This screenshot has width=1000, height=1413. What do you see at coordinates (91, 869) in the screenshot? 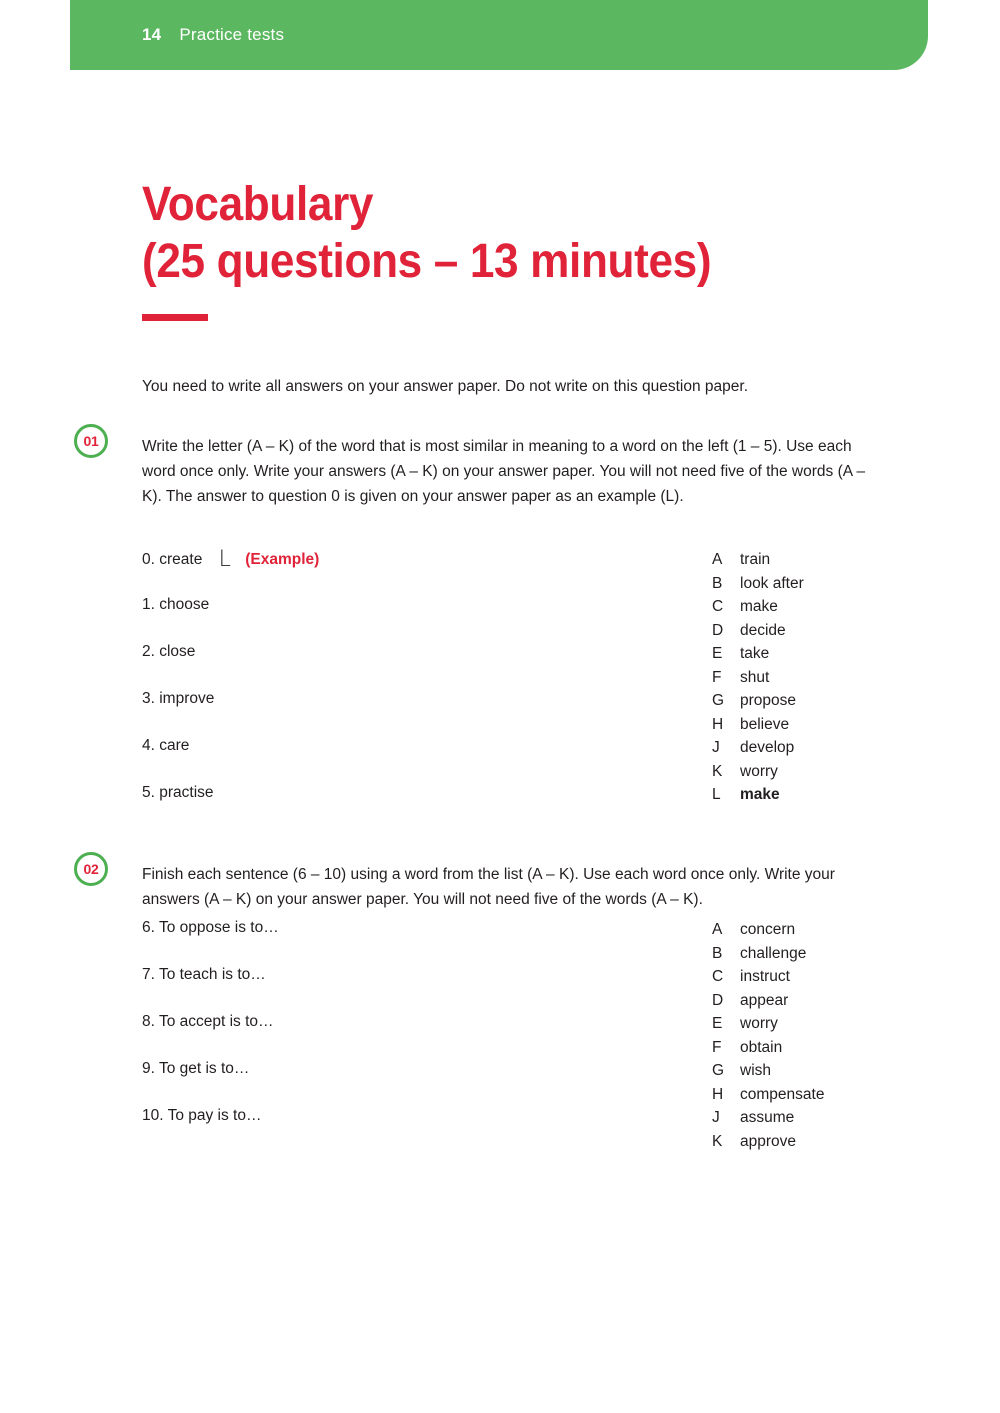
I see `question-number-badge-02: 02` at bounding box center [91, 869].